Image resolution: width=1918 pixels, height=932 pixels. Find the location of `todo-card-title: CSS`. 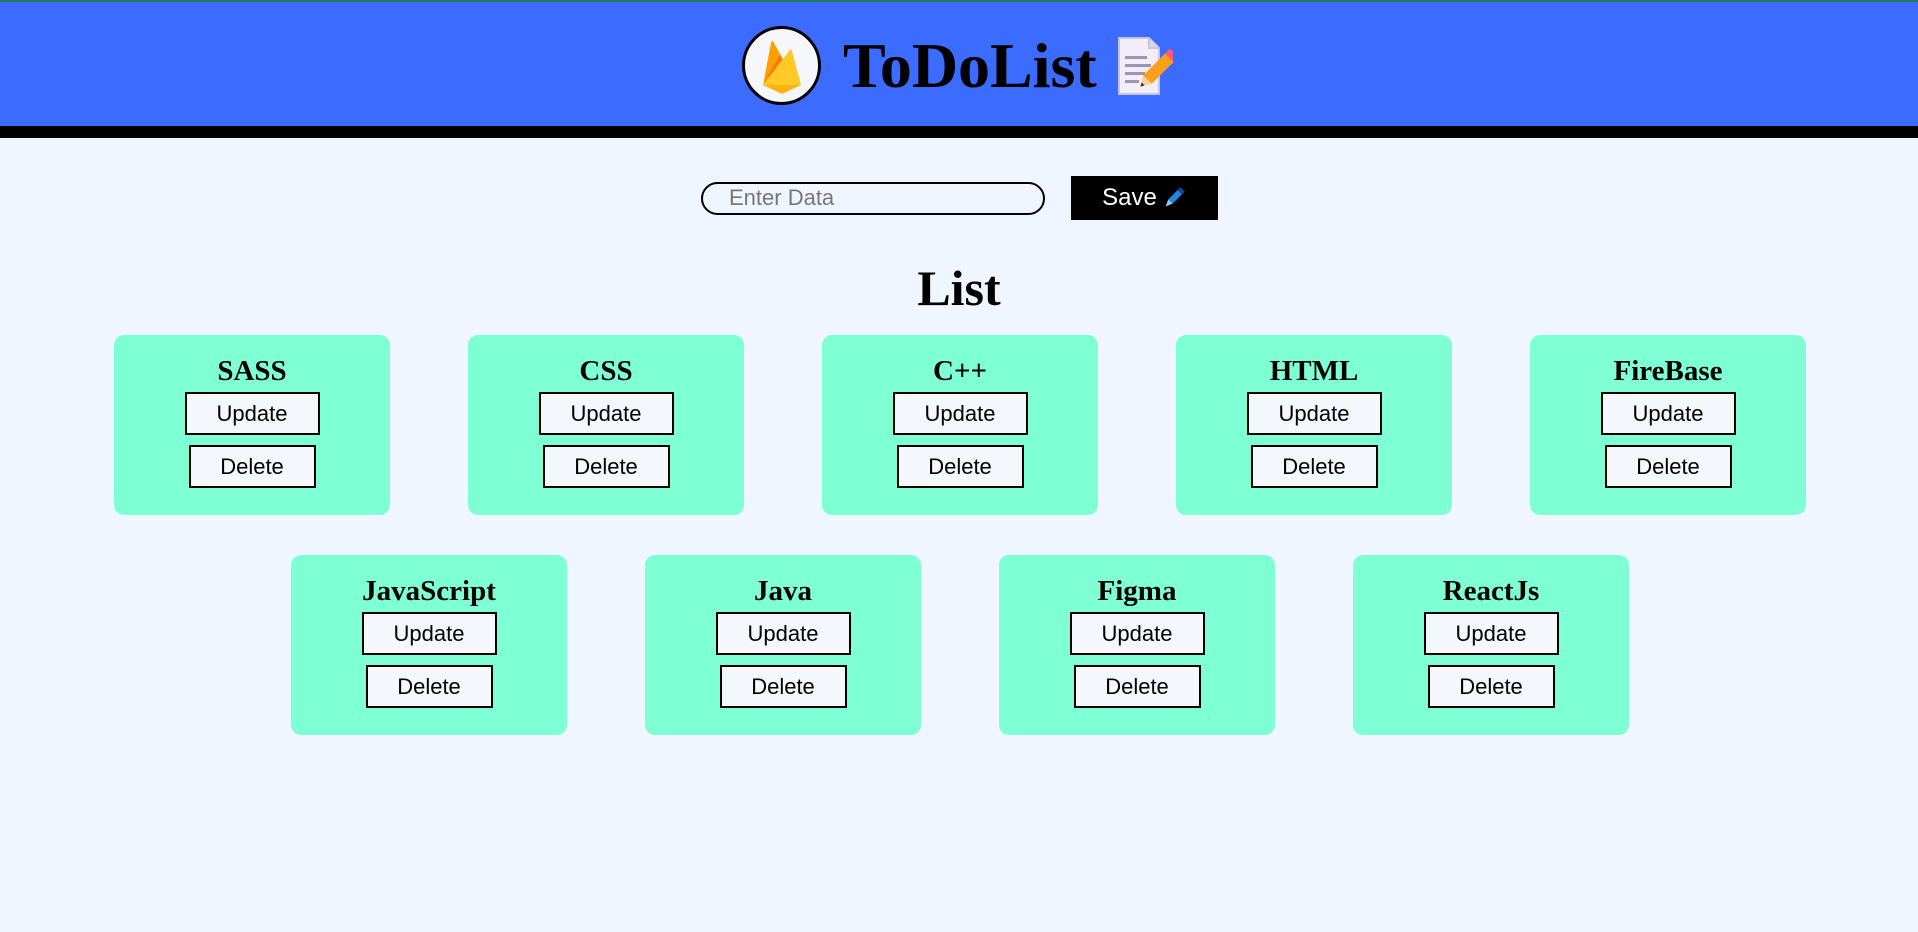

todo-card-title: CSS is located at coordinates (606, 371).